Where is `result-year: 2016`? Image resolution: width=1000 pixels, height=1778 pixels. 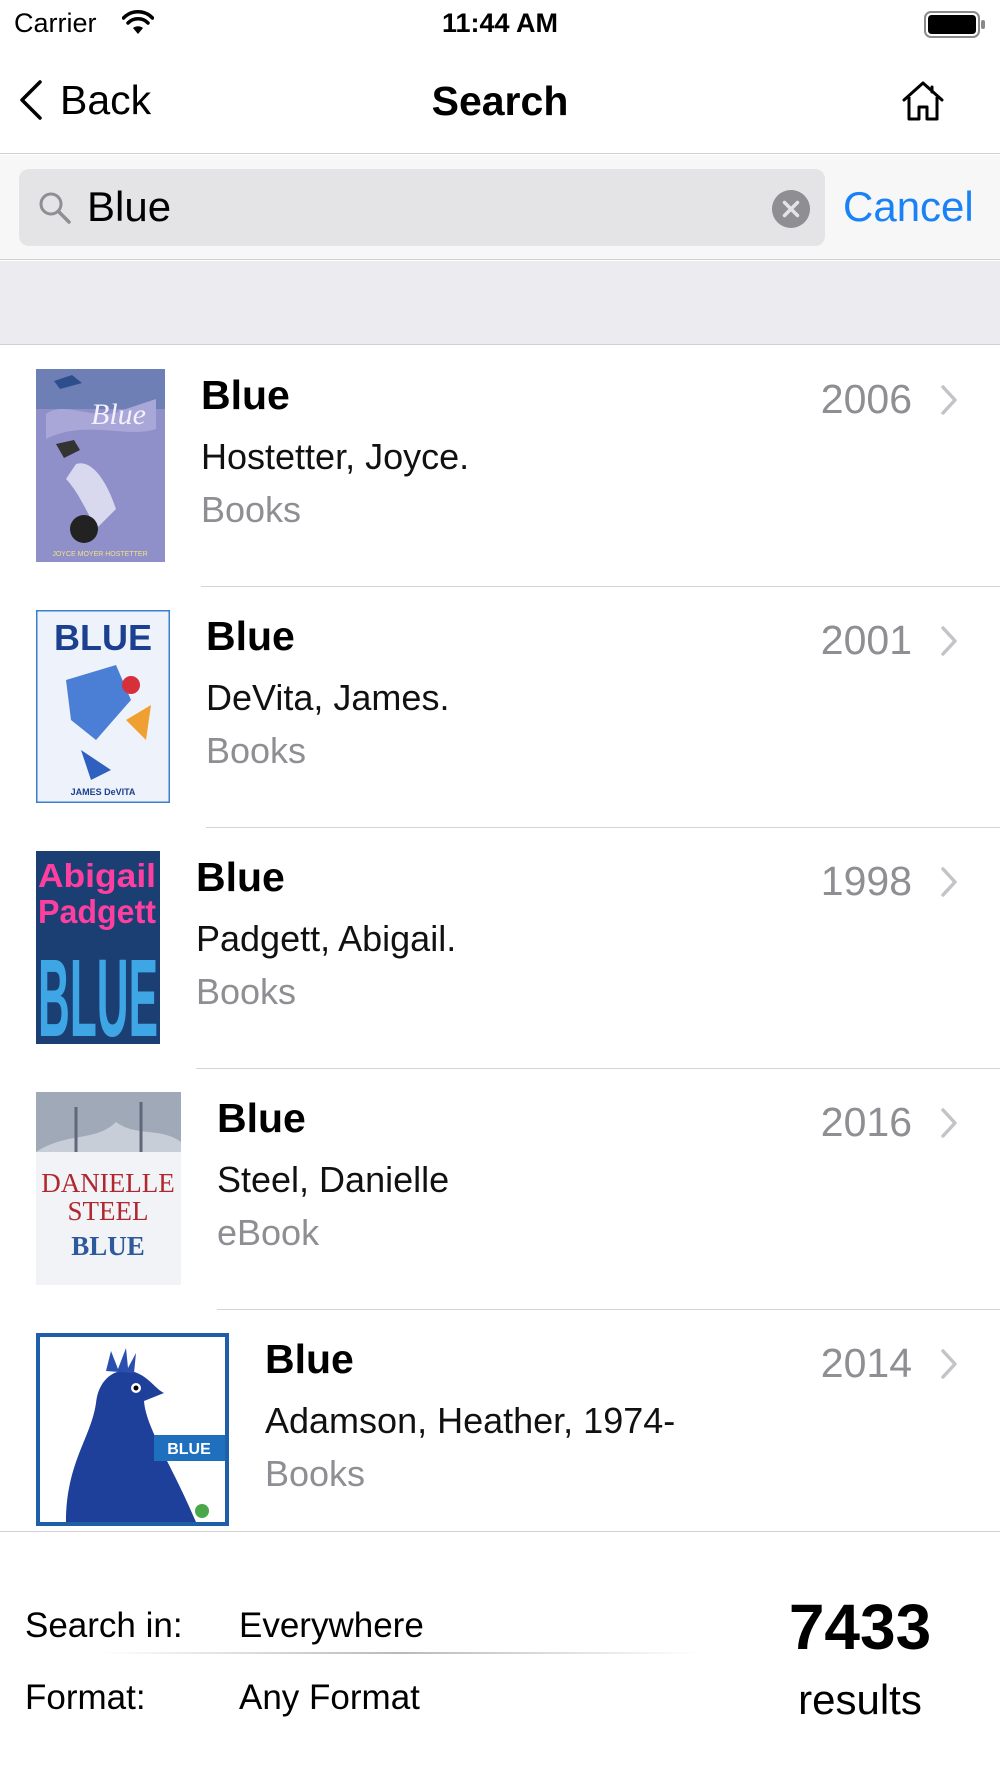 result-year: 2016 is located at coordinates (866, 1122).